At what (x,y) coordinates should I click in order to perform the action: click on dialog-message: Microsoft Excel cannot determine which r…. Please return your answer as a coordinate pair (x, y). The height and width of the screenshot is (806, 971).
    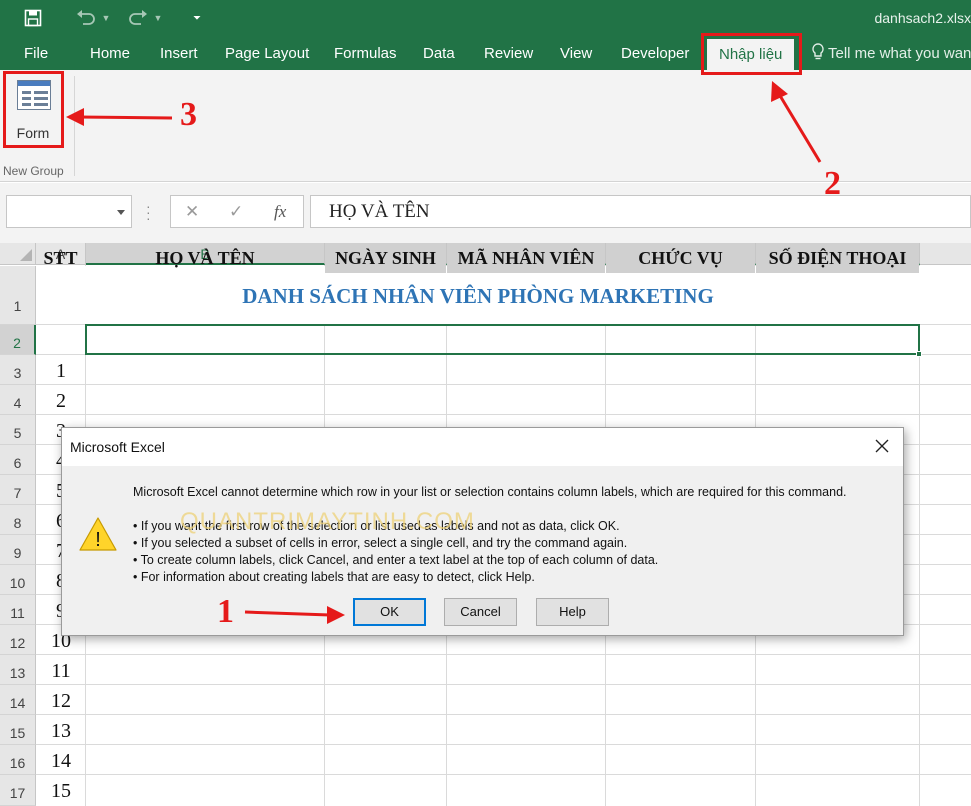
    Looking at the image, I should click on (490, 492).